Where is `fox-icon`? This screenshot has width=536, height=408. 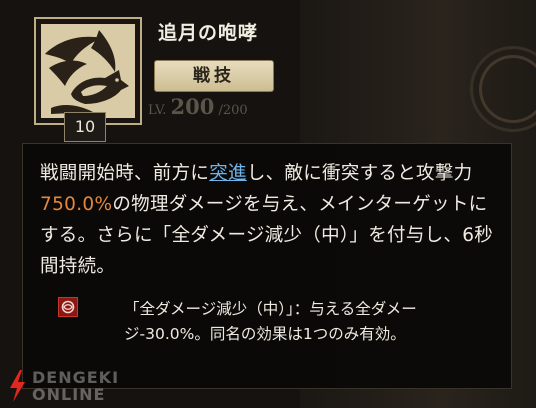
fox-icon is located at coordinates (88, 71).